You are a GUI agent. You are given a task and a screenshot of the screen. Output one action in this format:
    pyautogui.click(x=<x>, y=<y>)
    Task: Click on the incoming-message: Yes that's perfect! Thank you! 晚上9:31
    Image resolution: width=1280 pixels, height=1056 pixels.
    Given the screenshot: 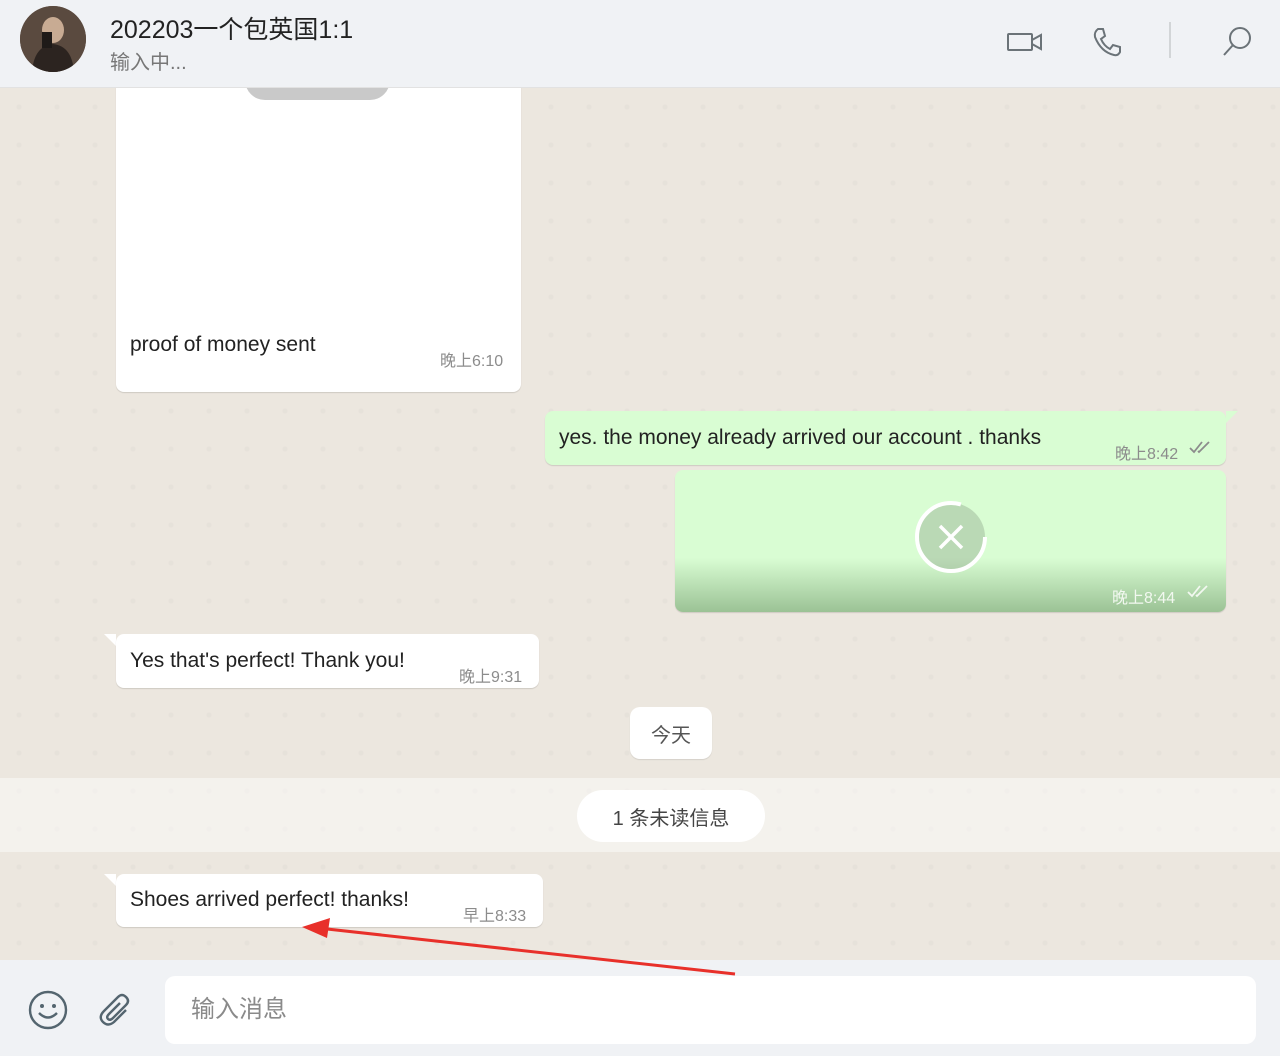 What is the action you would take?
    pyautogui.click(x=327, y=661)
    